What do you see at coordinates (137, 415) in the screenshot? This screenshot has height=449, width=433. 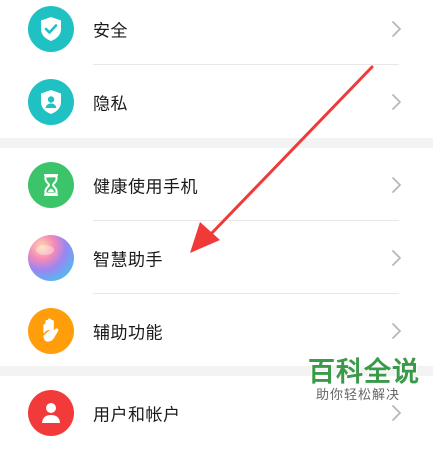 I see `settings-item-label: 用户和帐户` at bounding box center [137, 415].